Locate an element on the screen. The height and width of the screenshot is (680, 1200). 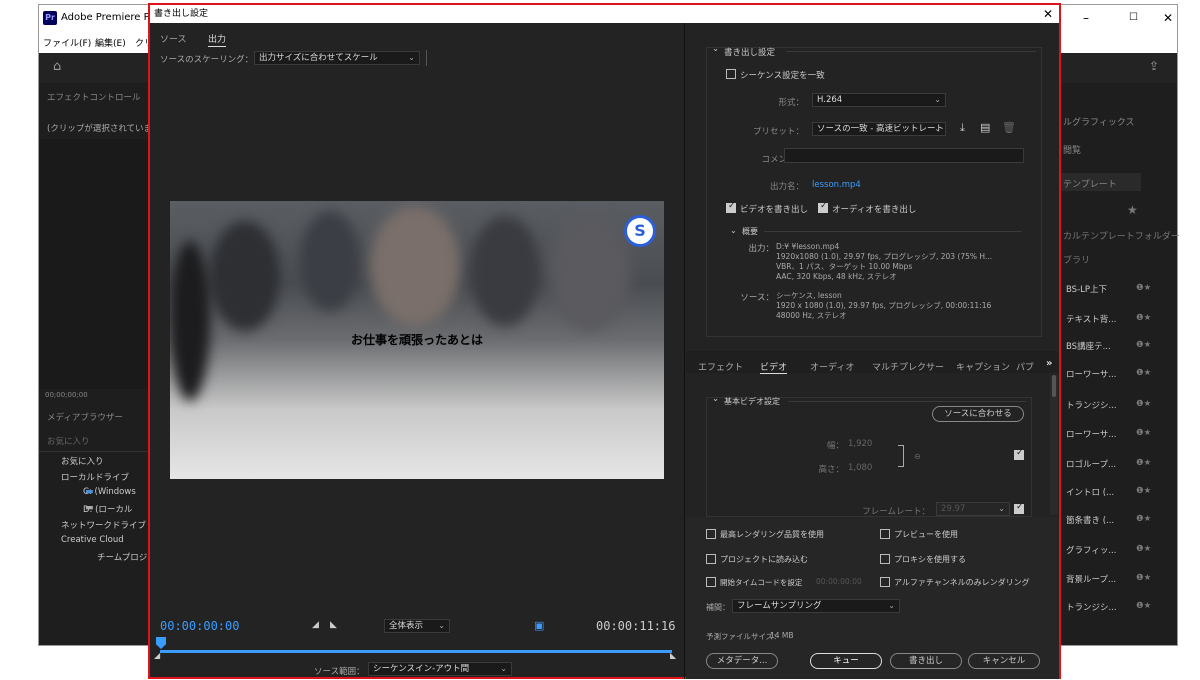
preview-caption: お仕事を頑張ったあとは is located at coordinates (416, 340).